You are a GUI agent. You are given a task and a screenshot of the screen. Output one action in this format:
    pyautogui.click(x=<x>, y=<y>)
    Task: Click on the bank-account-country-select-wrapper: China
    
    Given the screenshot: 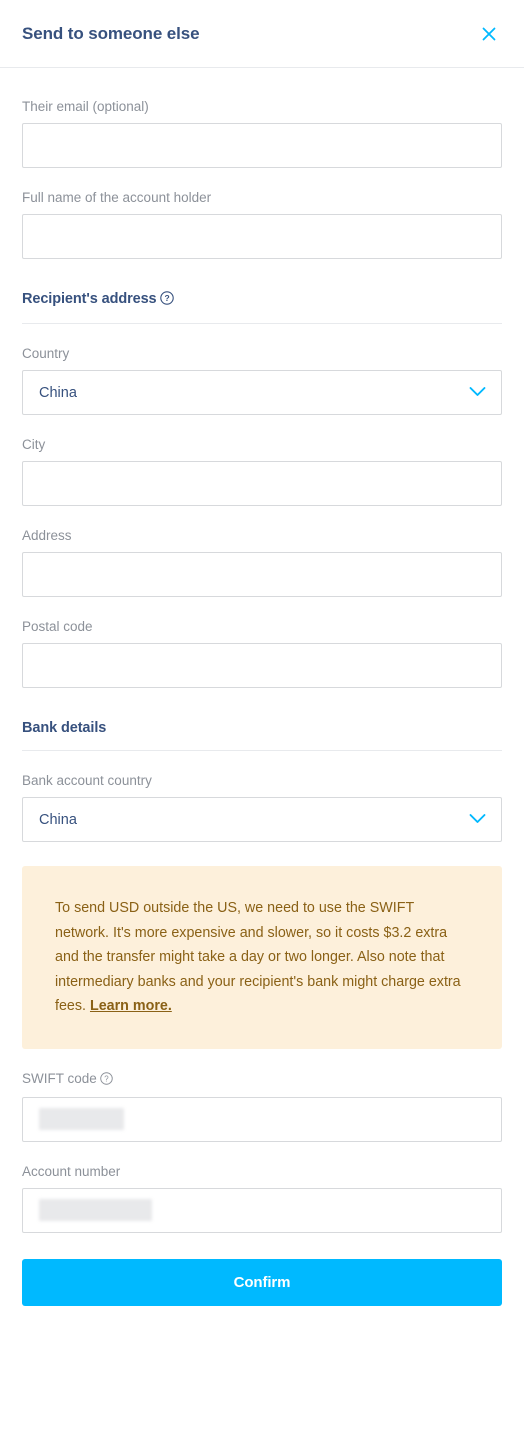 What is the action you would take?
    pyautogui.click(x=262, y=819)
    